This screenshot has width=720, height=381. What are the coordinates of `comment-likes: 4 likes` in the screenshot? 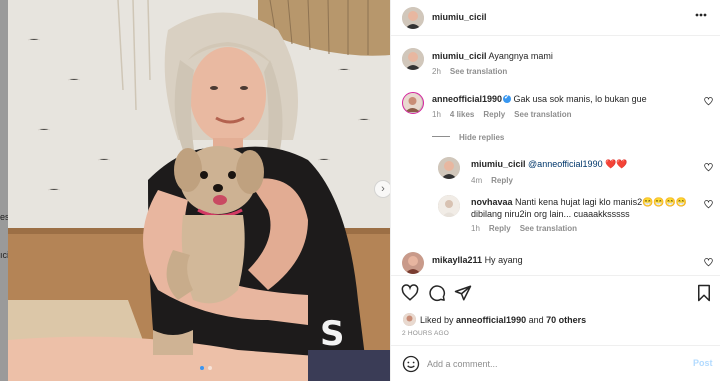 It's located at (462, 114).